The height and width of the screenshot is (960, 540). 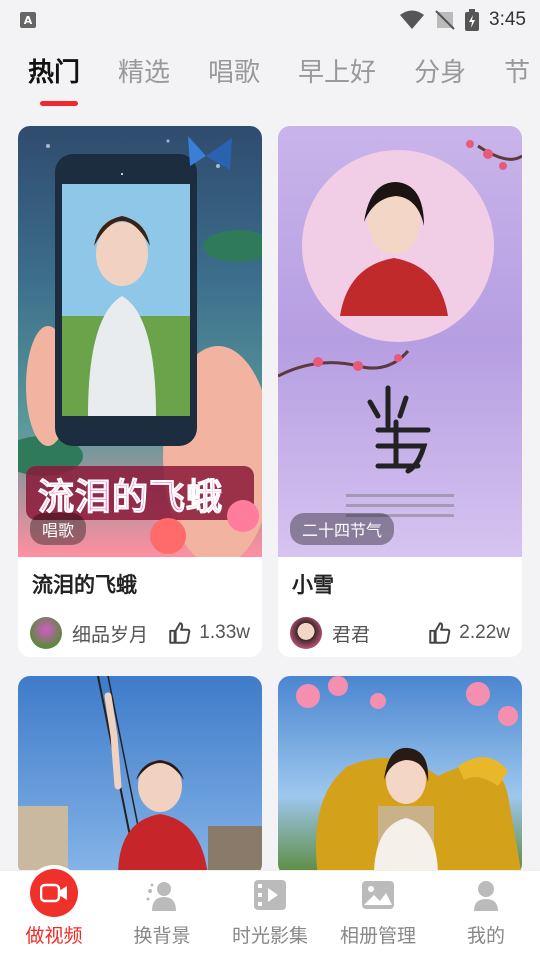 What do you see at coordinates (284, 80) in the screenshot?
I see `category-tabs: 热门 精选 唱歌 早上好 分身 节` at bounding box center [284, 80].